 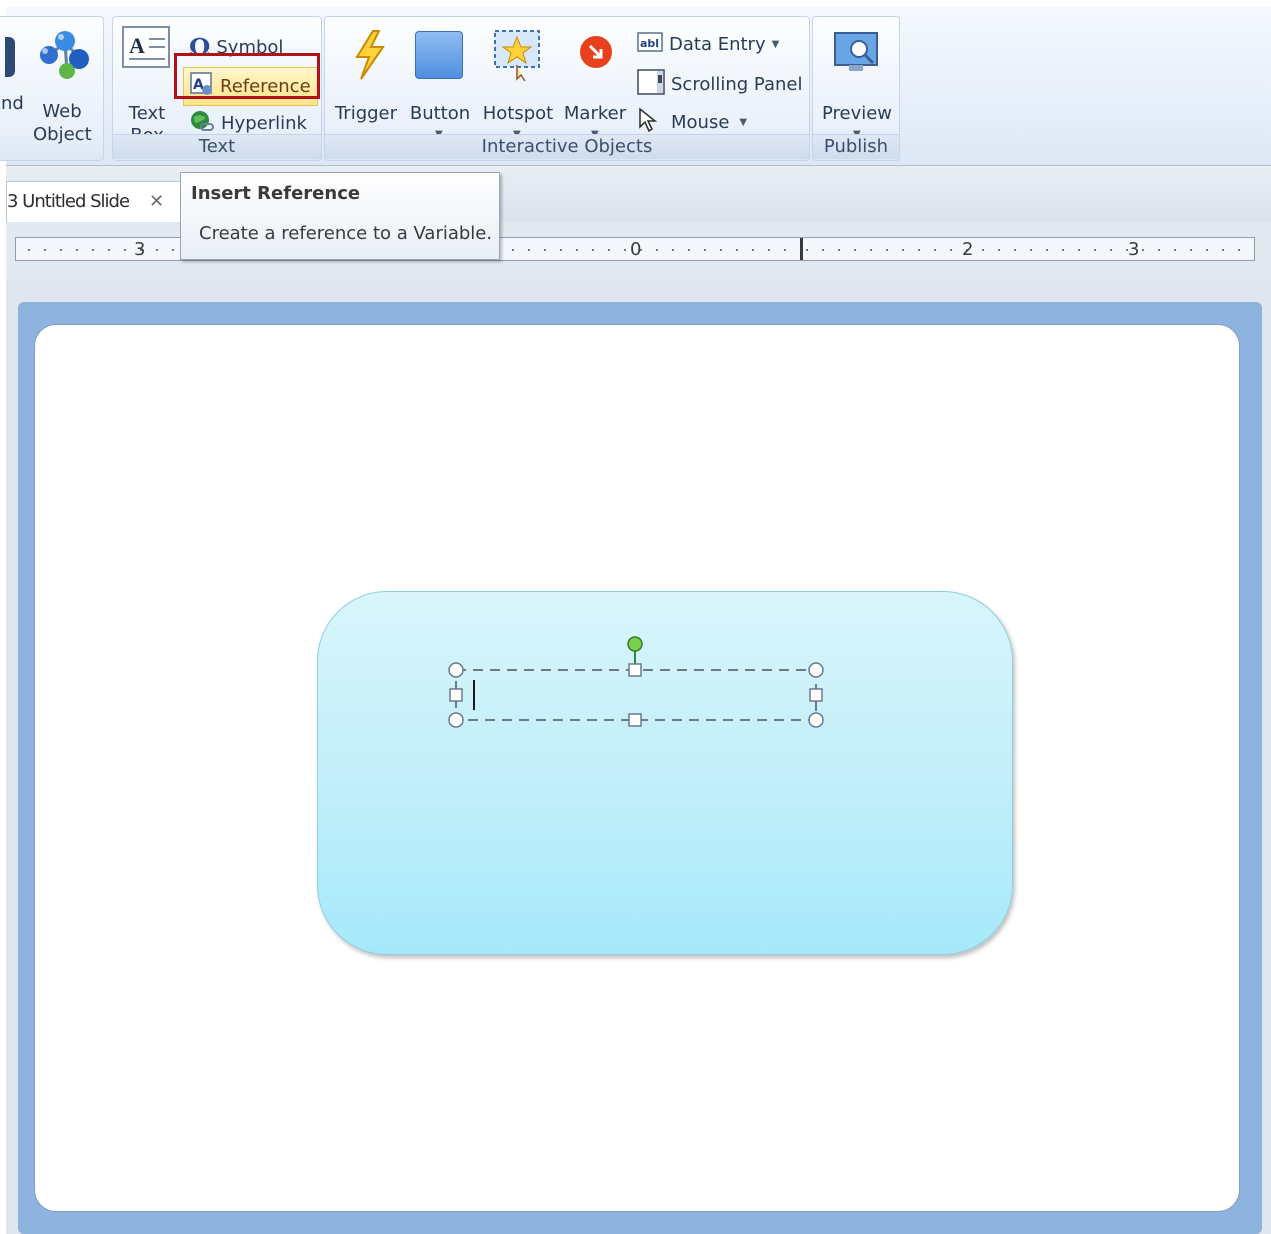 I want to click on preview-button: Preview ▼, so click(x=857, y=84).